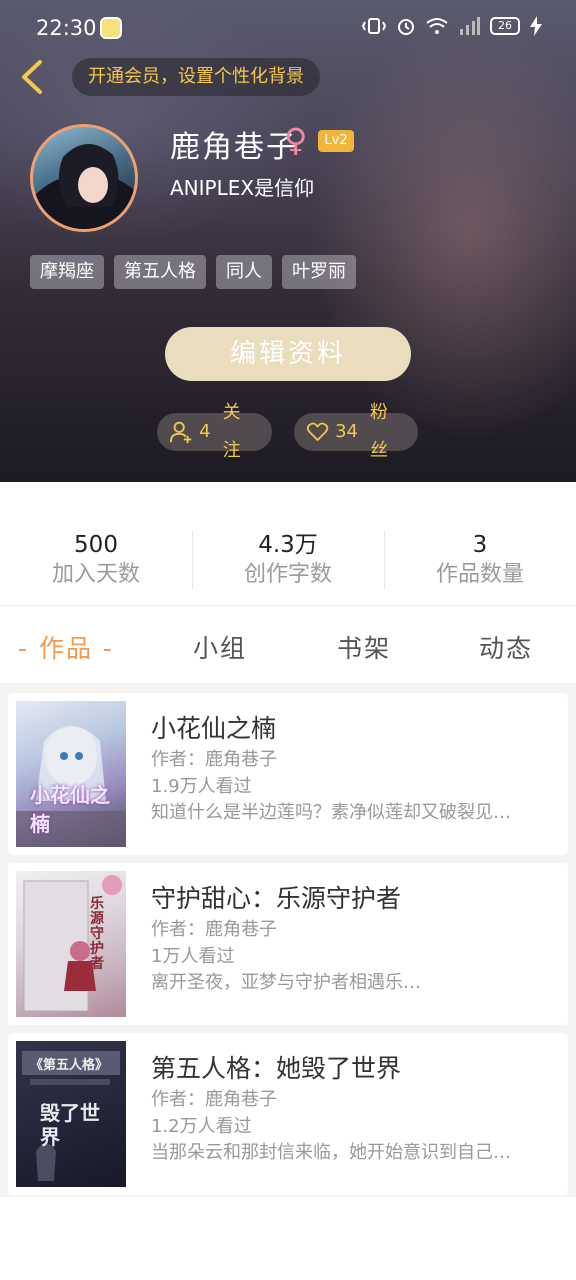 This screenshot has height=1280, width=576. I want to click on vip-background-prompt: 开通会员，设置个性化背景, so click(196, 77).